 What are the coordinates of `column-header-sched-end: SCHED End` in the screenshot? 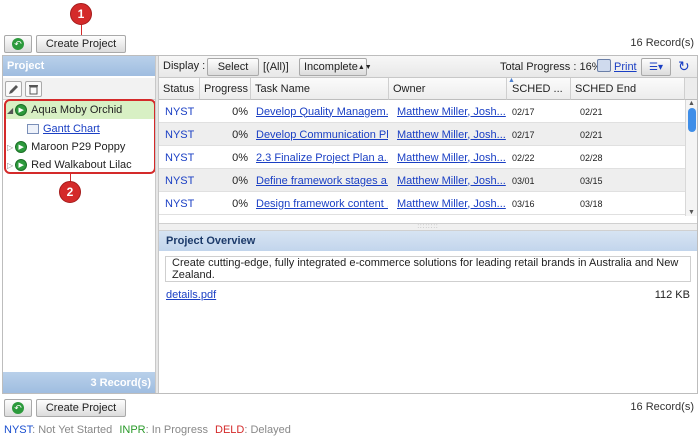 It's located at (628, 89).